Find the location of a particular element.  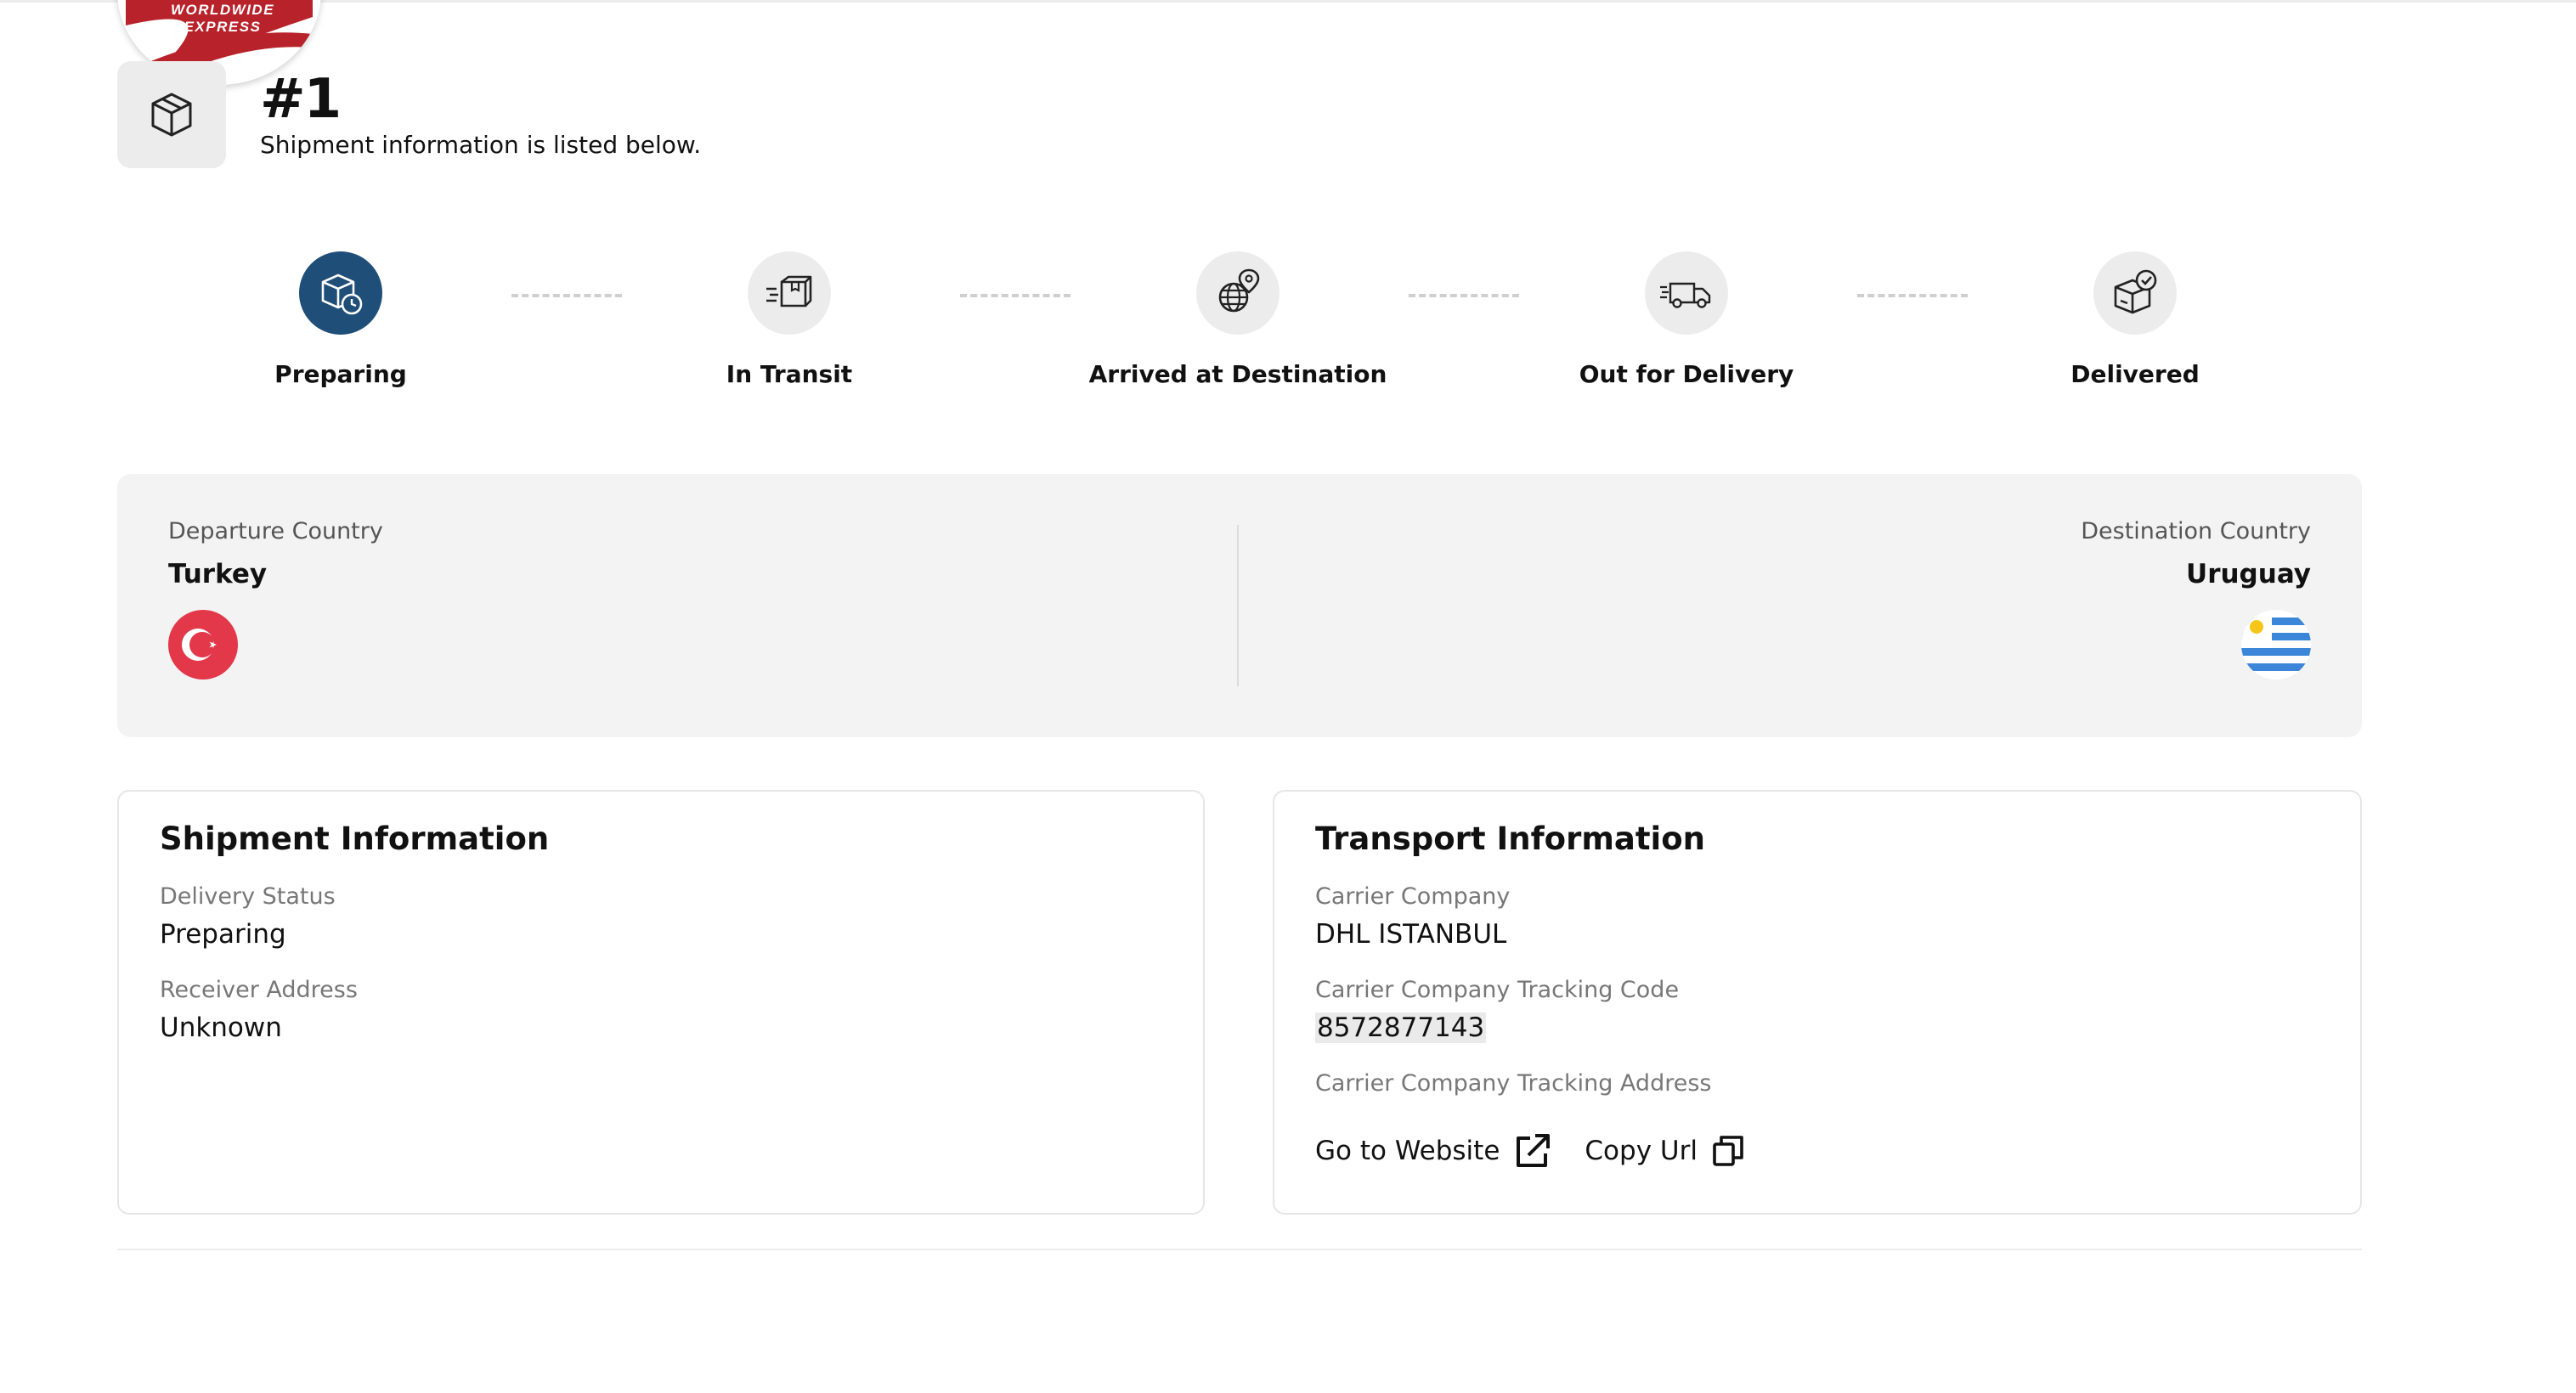

tracking-code-text: 8572877143 is located at coordinates (1401, 1027).